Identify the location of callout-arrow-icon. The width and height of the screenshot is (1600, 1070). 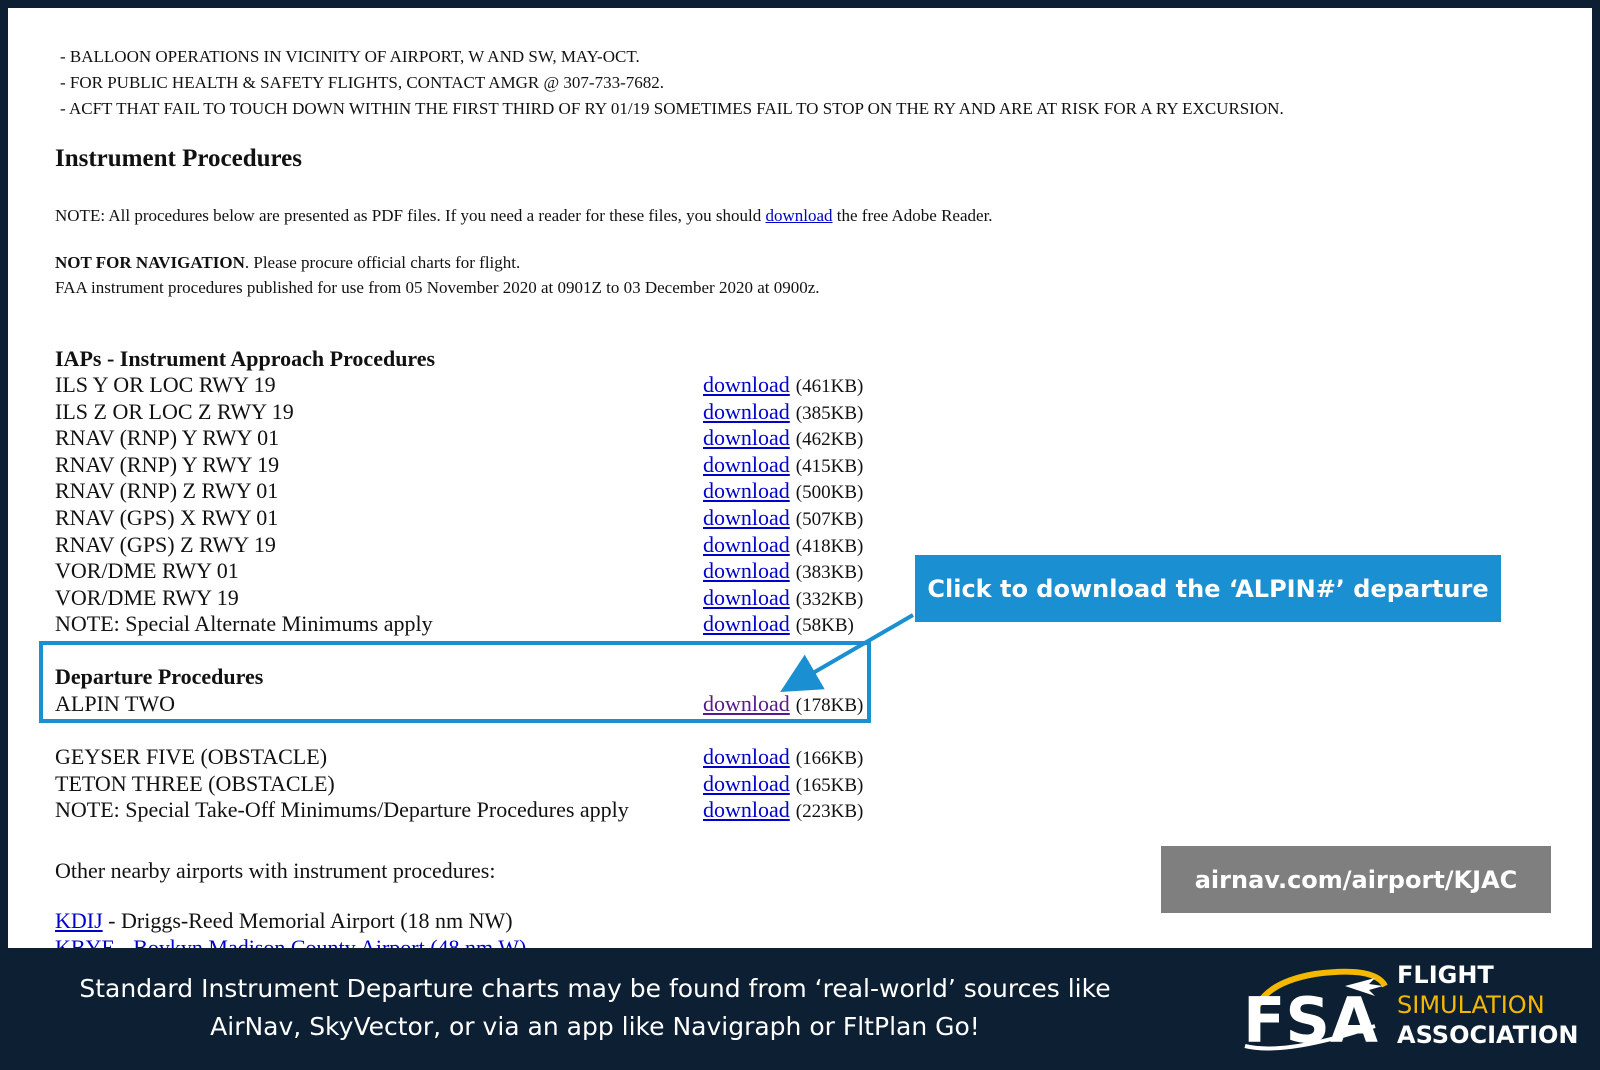
(847, 653).